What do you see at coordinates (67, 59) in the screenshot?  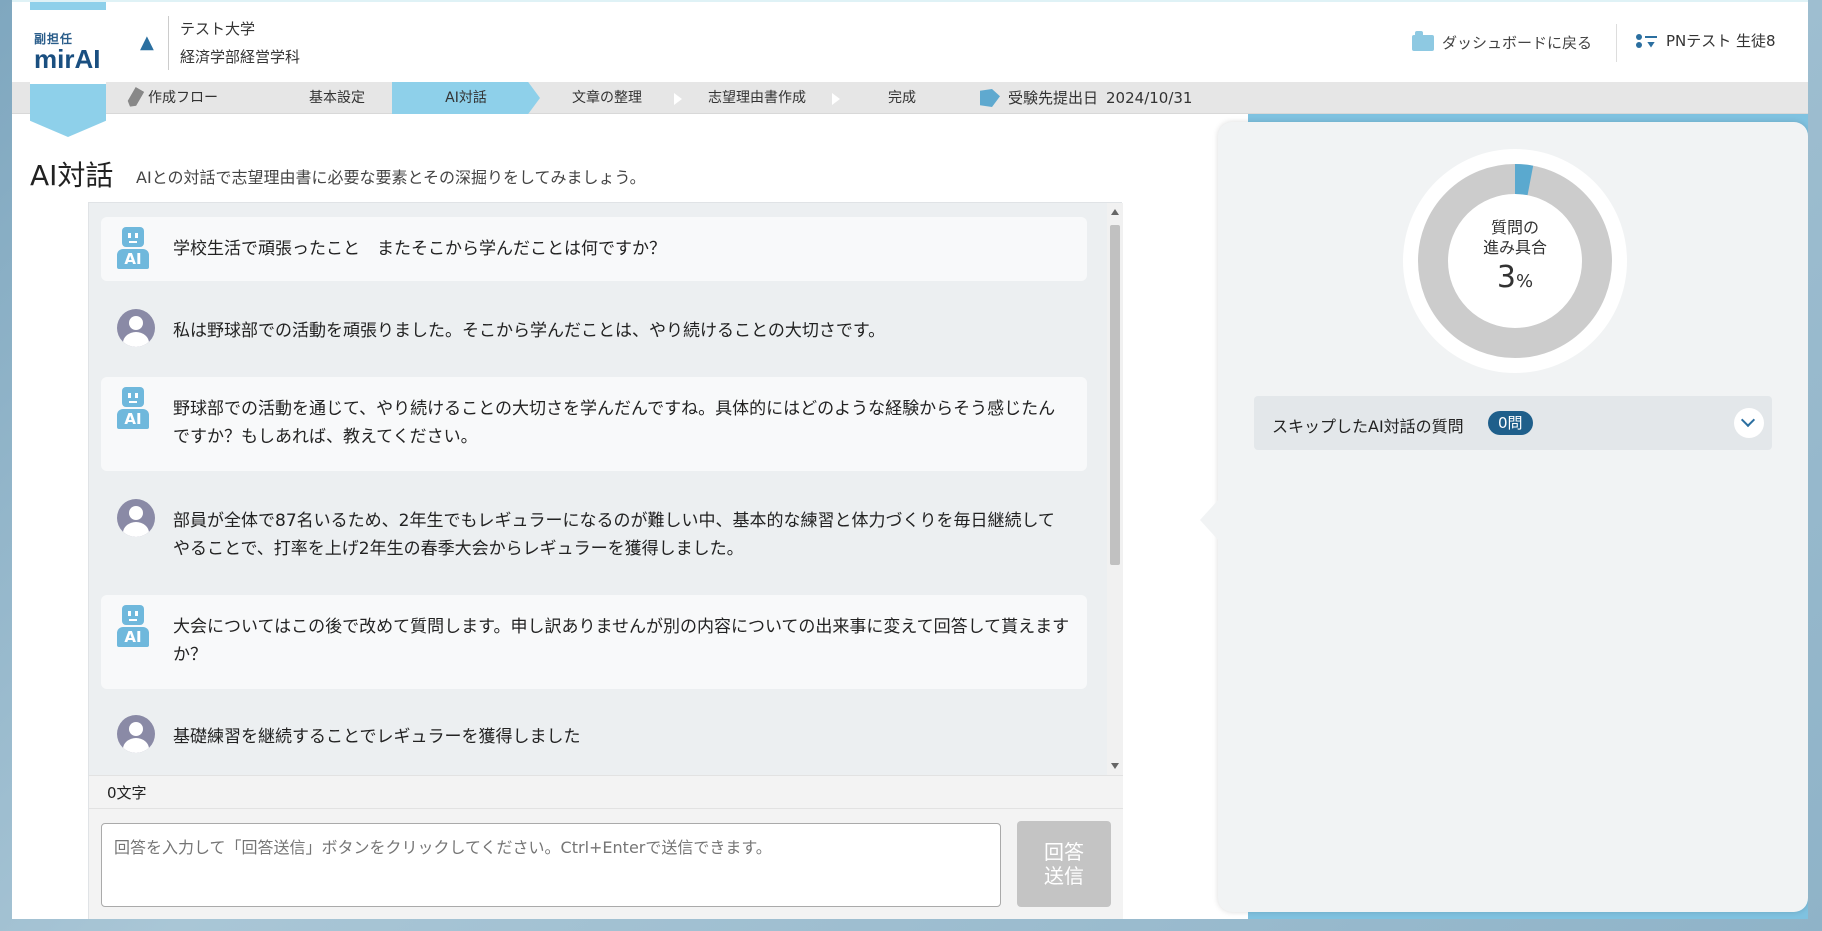 I see `logo-title: mirAI` at bounding box center [67, 59].